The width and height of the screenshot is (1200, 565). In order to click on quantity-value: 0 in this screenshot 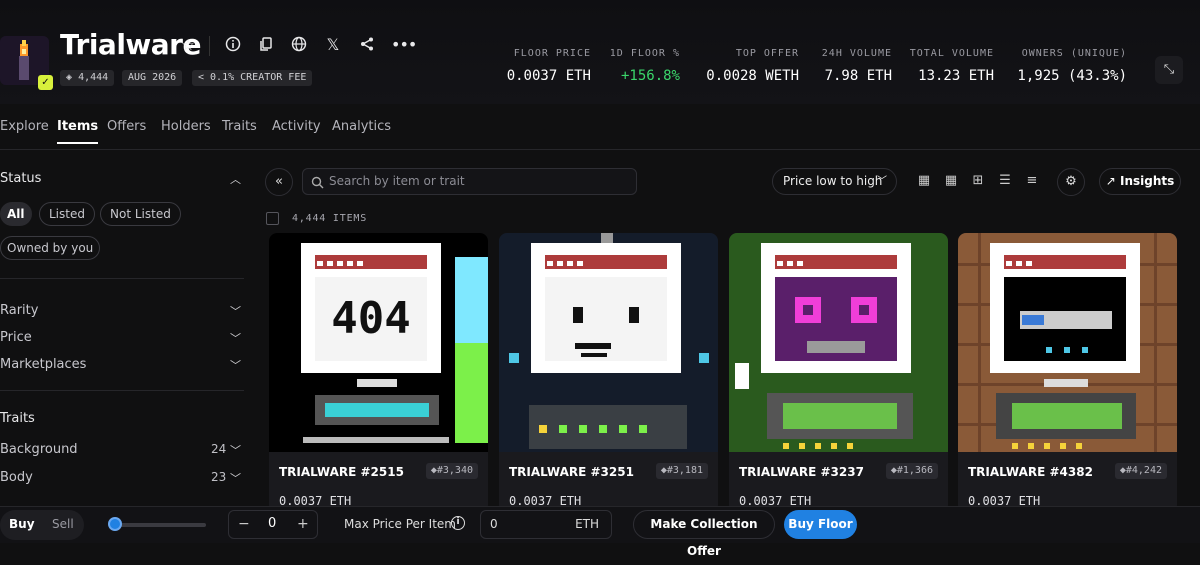, I will do `click(272, 523)`.